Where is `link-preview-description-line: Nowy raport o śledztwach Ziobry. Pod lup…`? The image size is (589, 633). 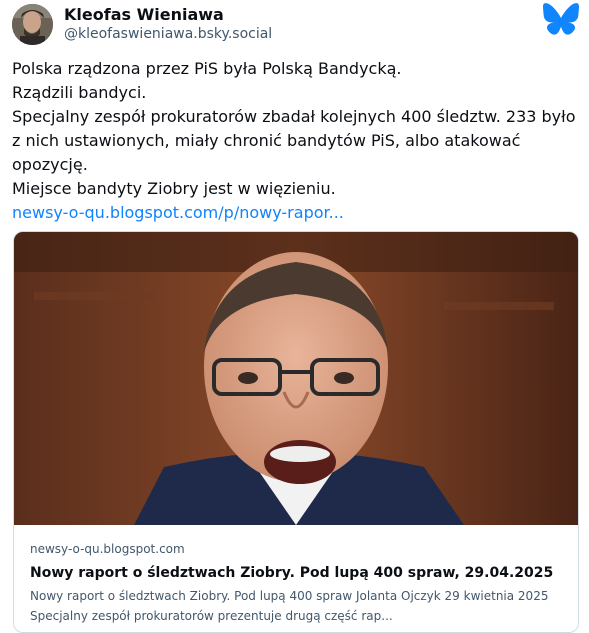
link-preview-description-line: Nowy raport o śledztwach Ziobry. Pod lup… is located at coordinates (289, 596).